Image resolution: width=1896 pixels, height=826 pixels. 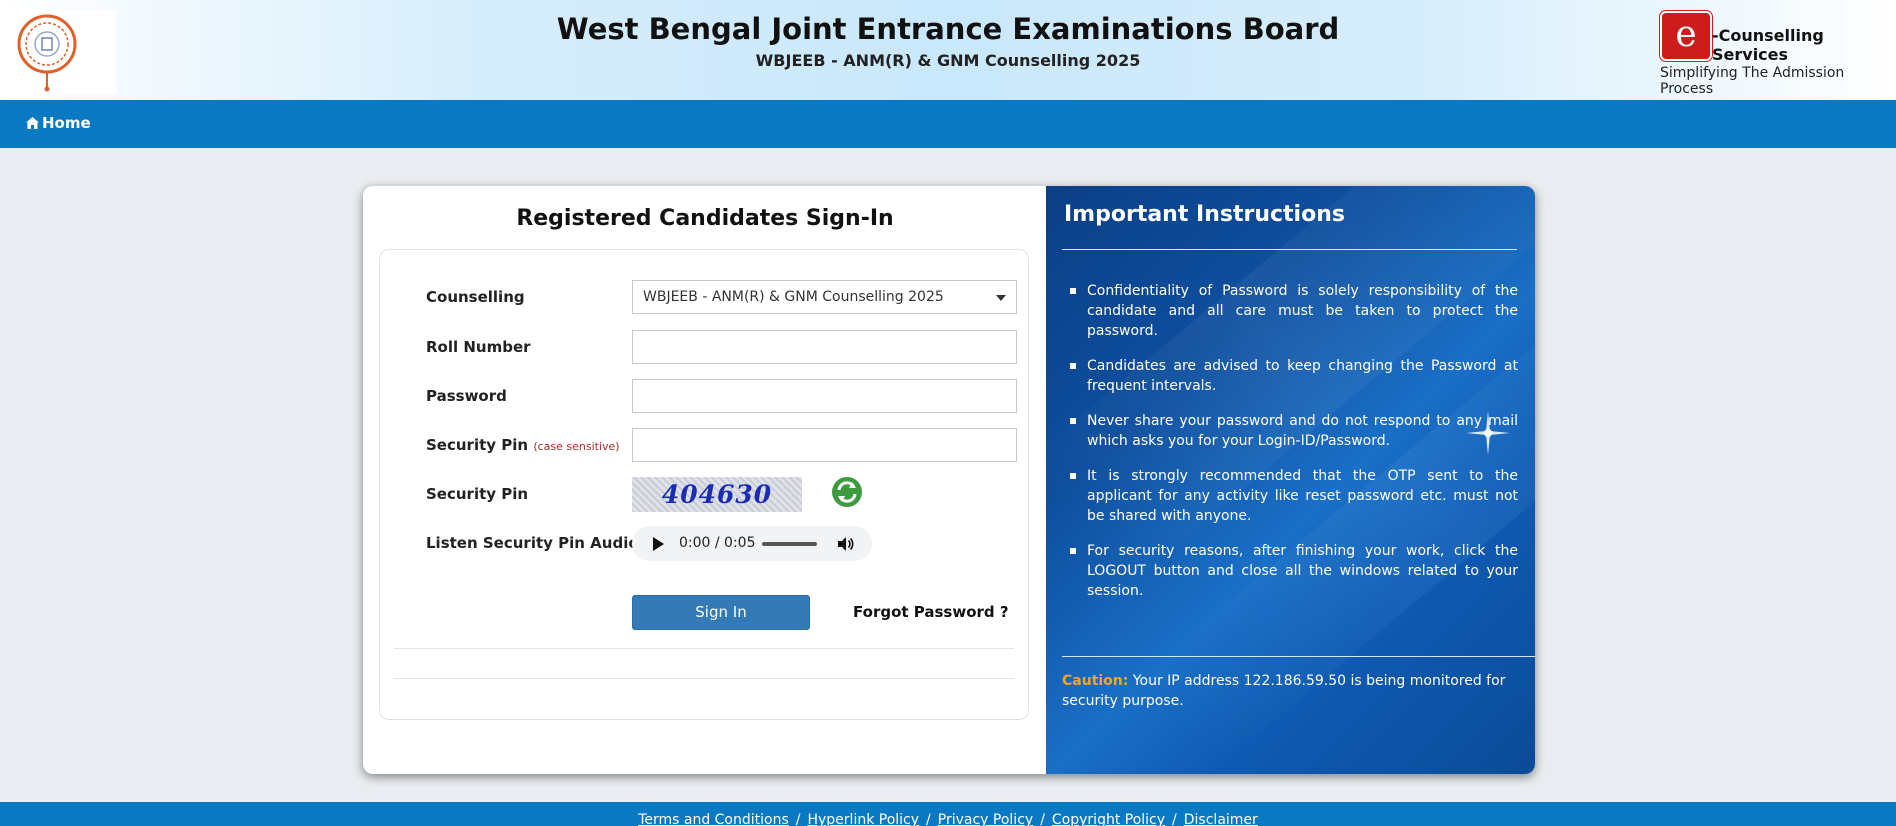 I want to click on copyright-policy-link: Copyright Policy, so click(x=1108, y=819).